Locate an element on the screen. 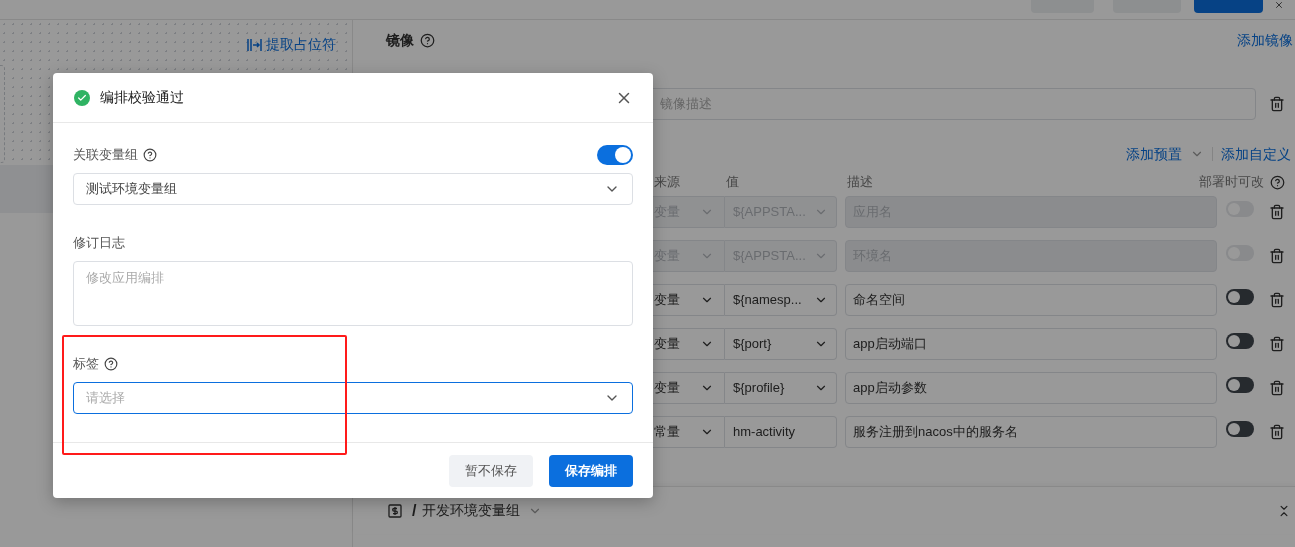 The image size is (1295, 547). dialog-title: 编排校验通过 is located at coordinates (142, 97).